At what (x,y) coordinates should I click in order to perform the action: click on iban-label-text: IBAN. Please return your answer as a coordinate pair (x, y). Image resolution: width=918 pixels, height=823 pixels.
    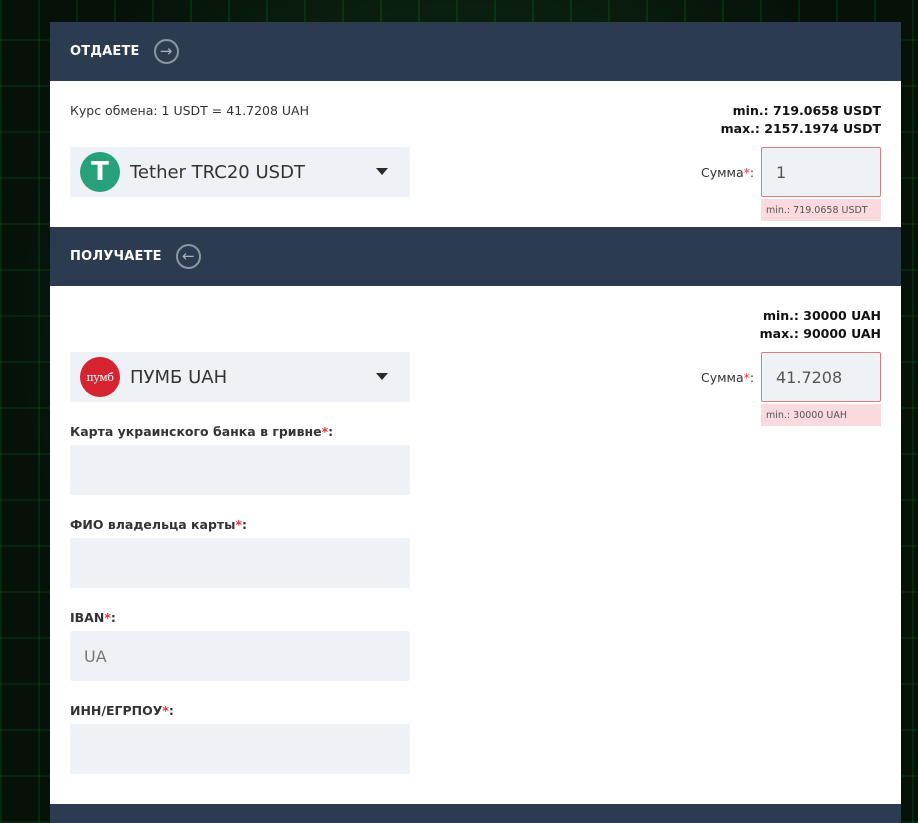
    Looking at the image, I should click on (87, 617).